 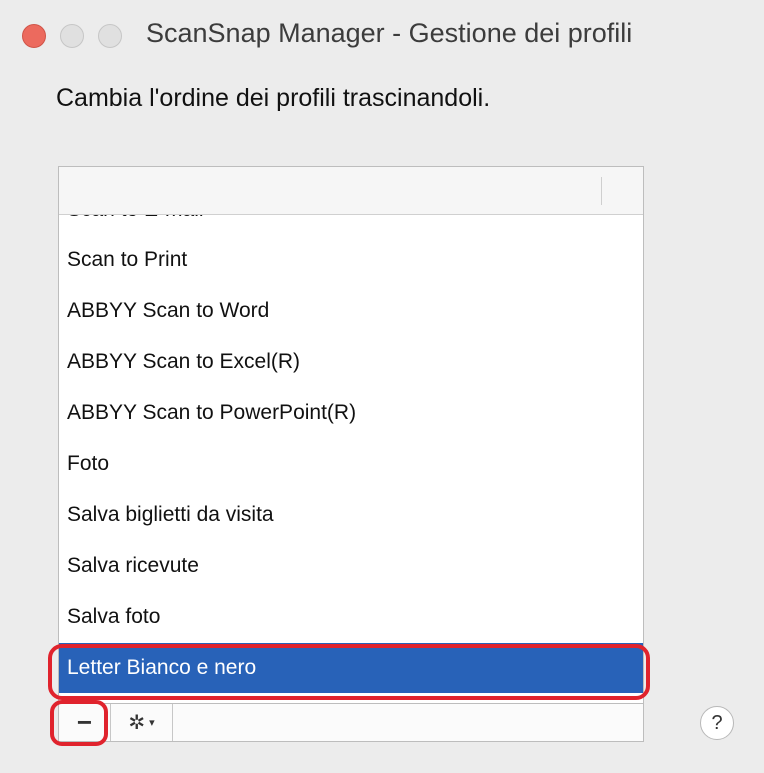 What do you see at coordinates (351, 617) in the screenshot?
I see `profile-item-salva-foto: Salva foto` at bounding box center [351, 617].